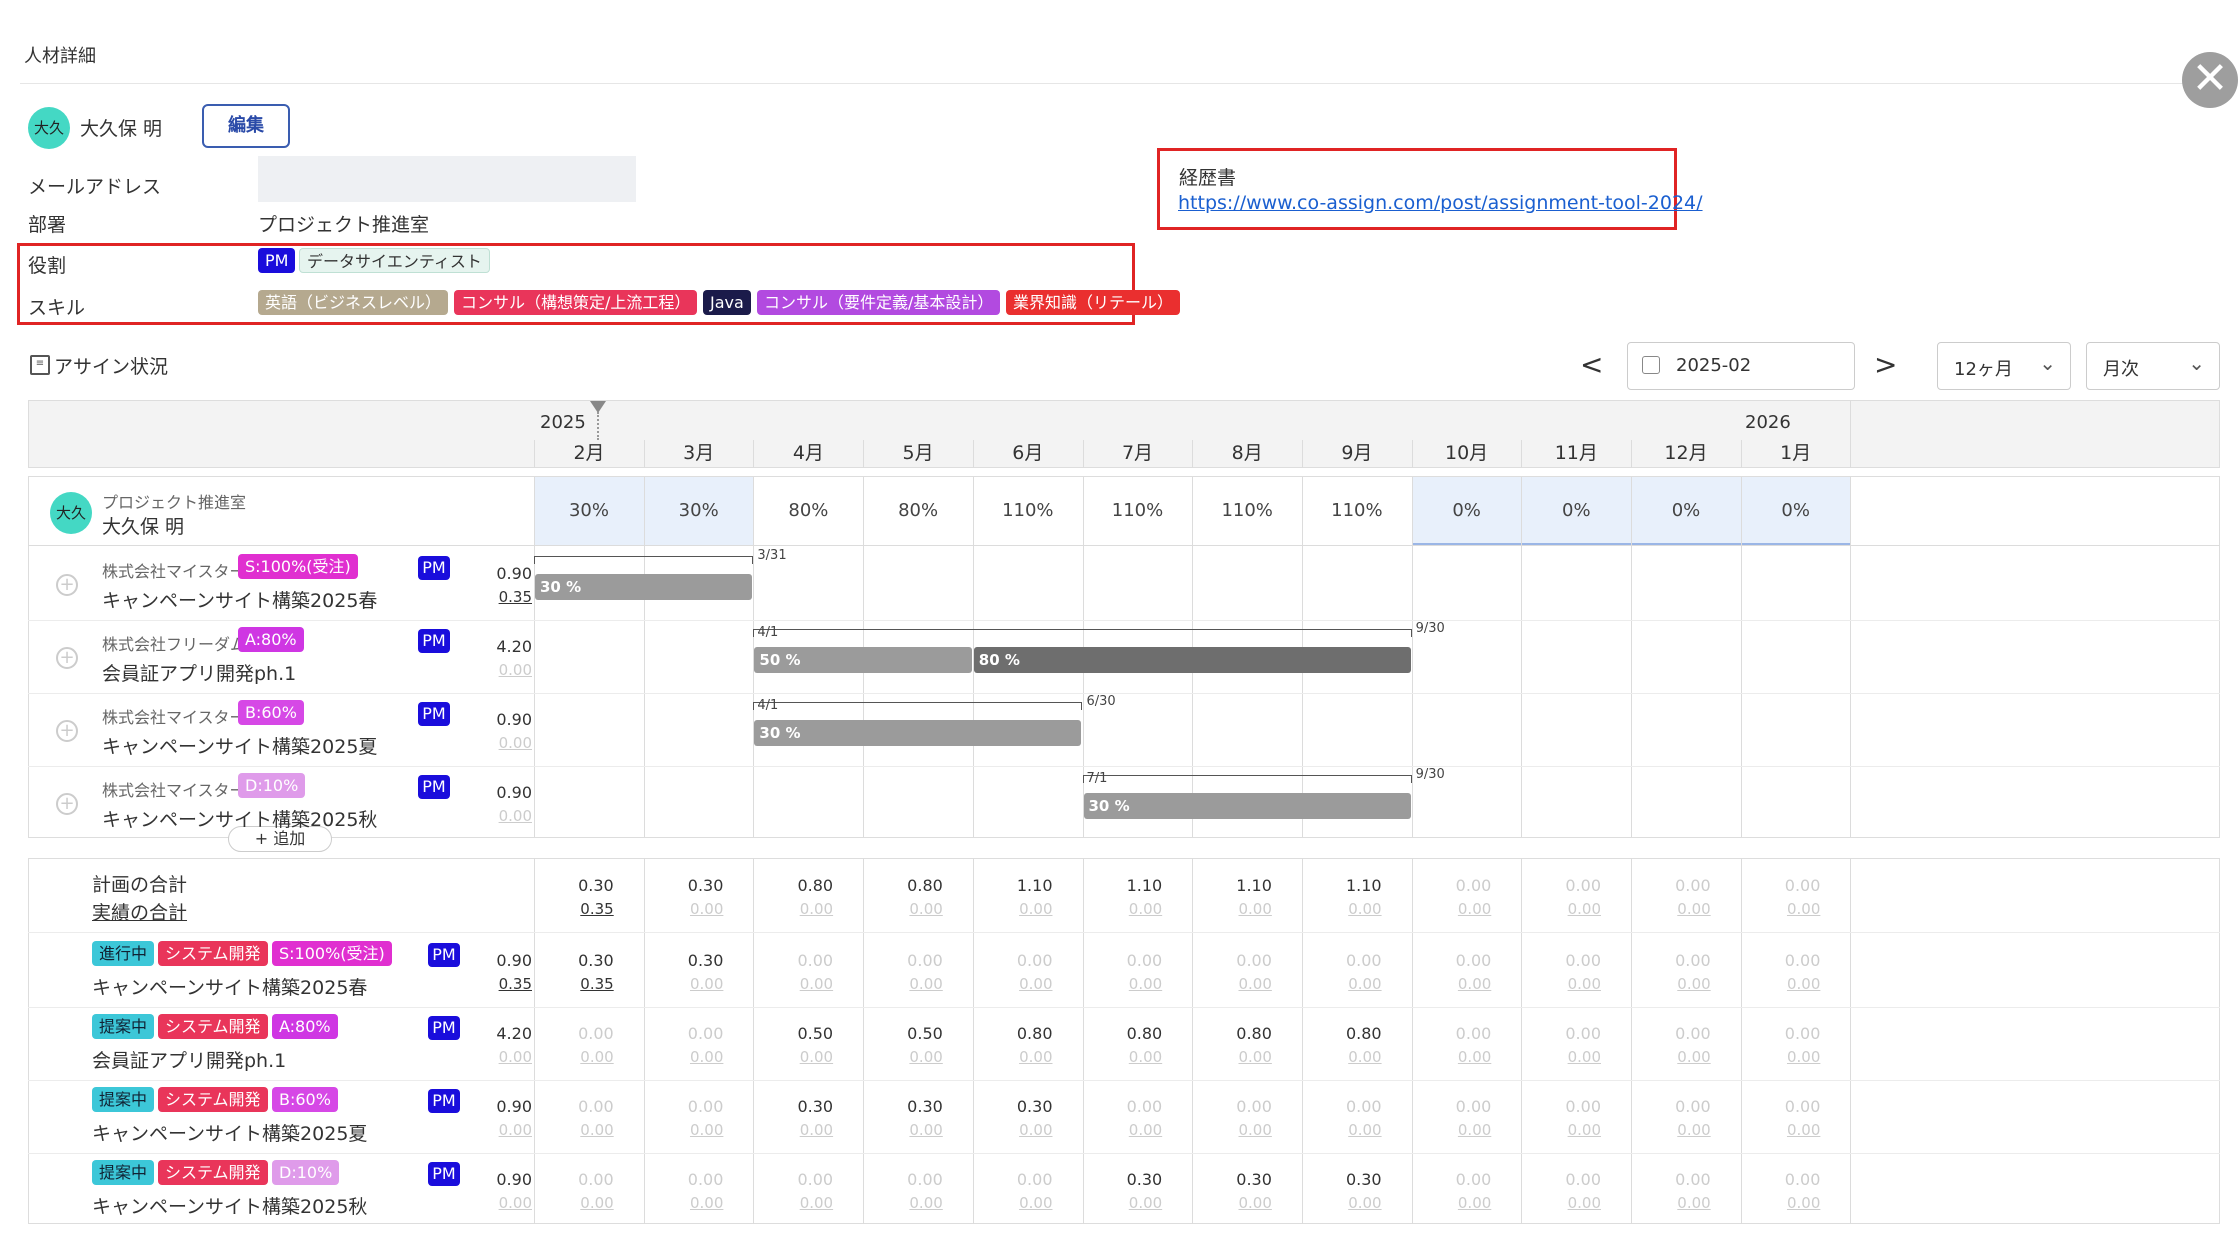 This screenshot has width=2240, height=1260. Describe the element at coordinates (143, 527) in the screenshot. I see `summary-name: 大久保 明` at that location.